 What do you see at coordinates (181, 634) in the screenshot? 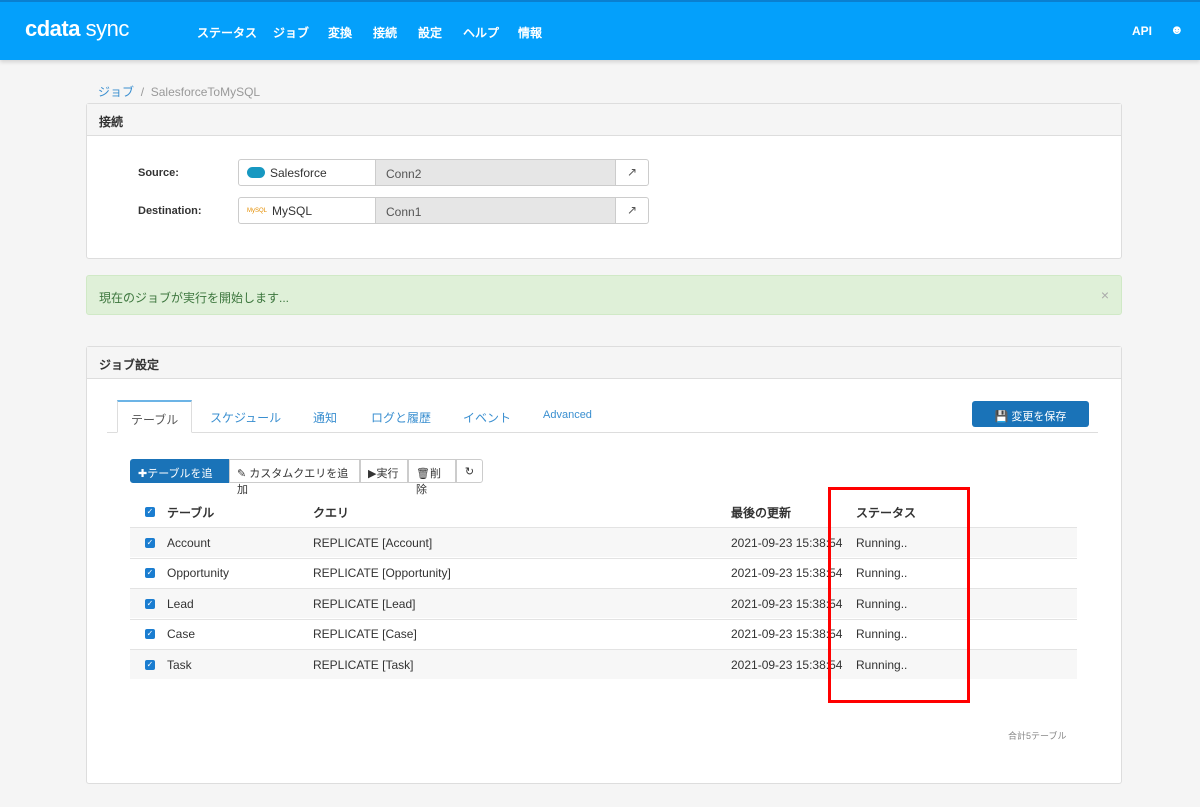
I see `cell-table: Case` at bounding box center [181, 634].